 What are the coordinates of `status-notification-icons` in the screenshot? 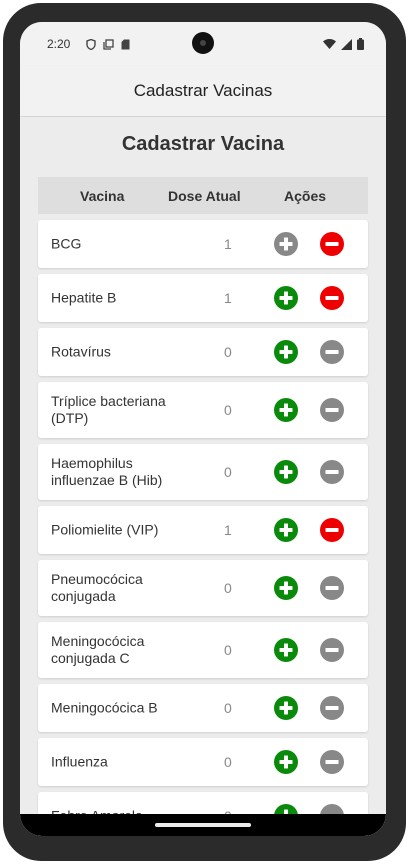 It's located at (108, 44).